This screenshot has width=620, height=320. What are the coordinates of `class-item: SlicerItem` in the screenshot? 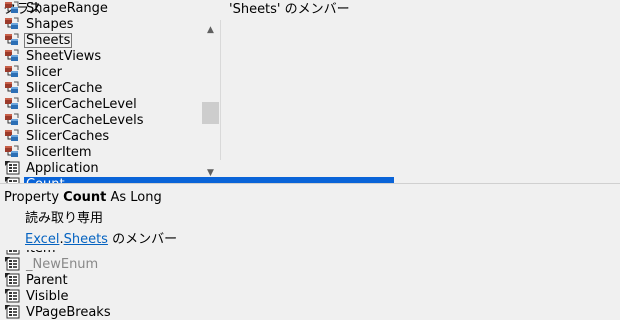 It's located at (100, 152).